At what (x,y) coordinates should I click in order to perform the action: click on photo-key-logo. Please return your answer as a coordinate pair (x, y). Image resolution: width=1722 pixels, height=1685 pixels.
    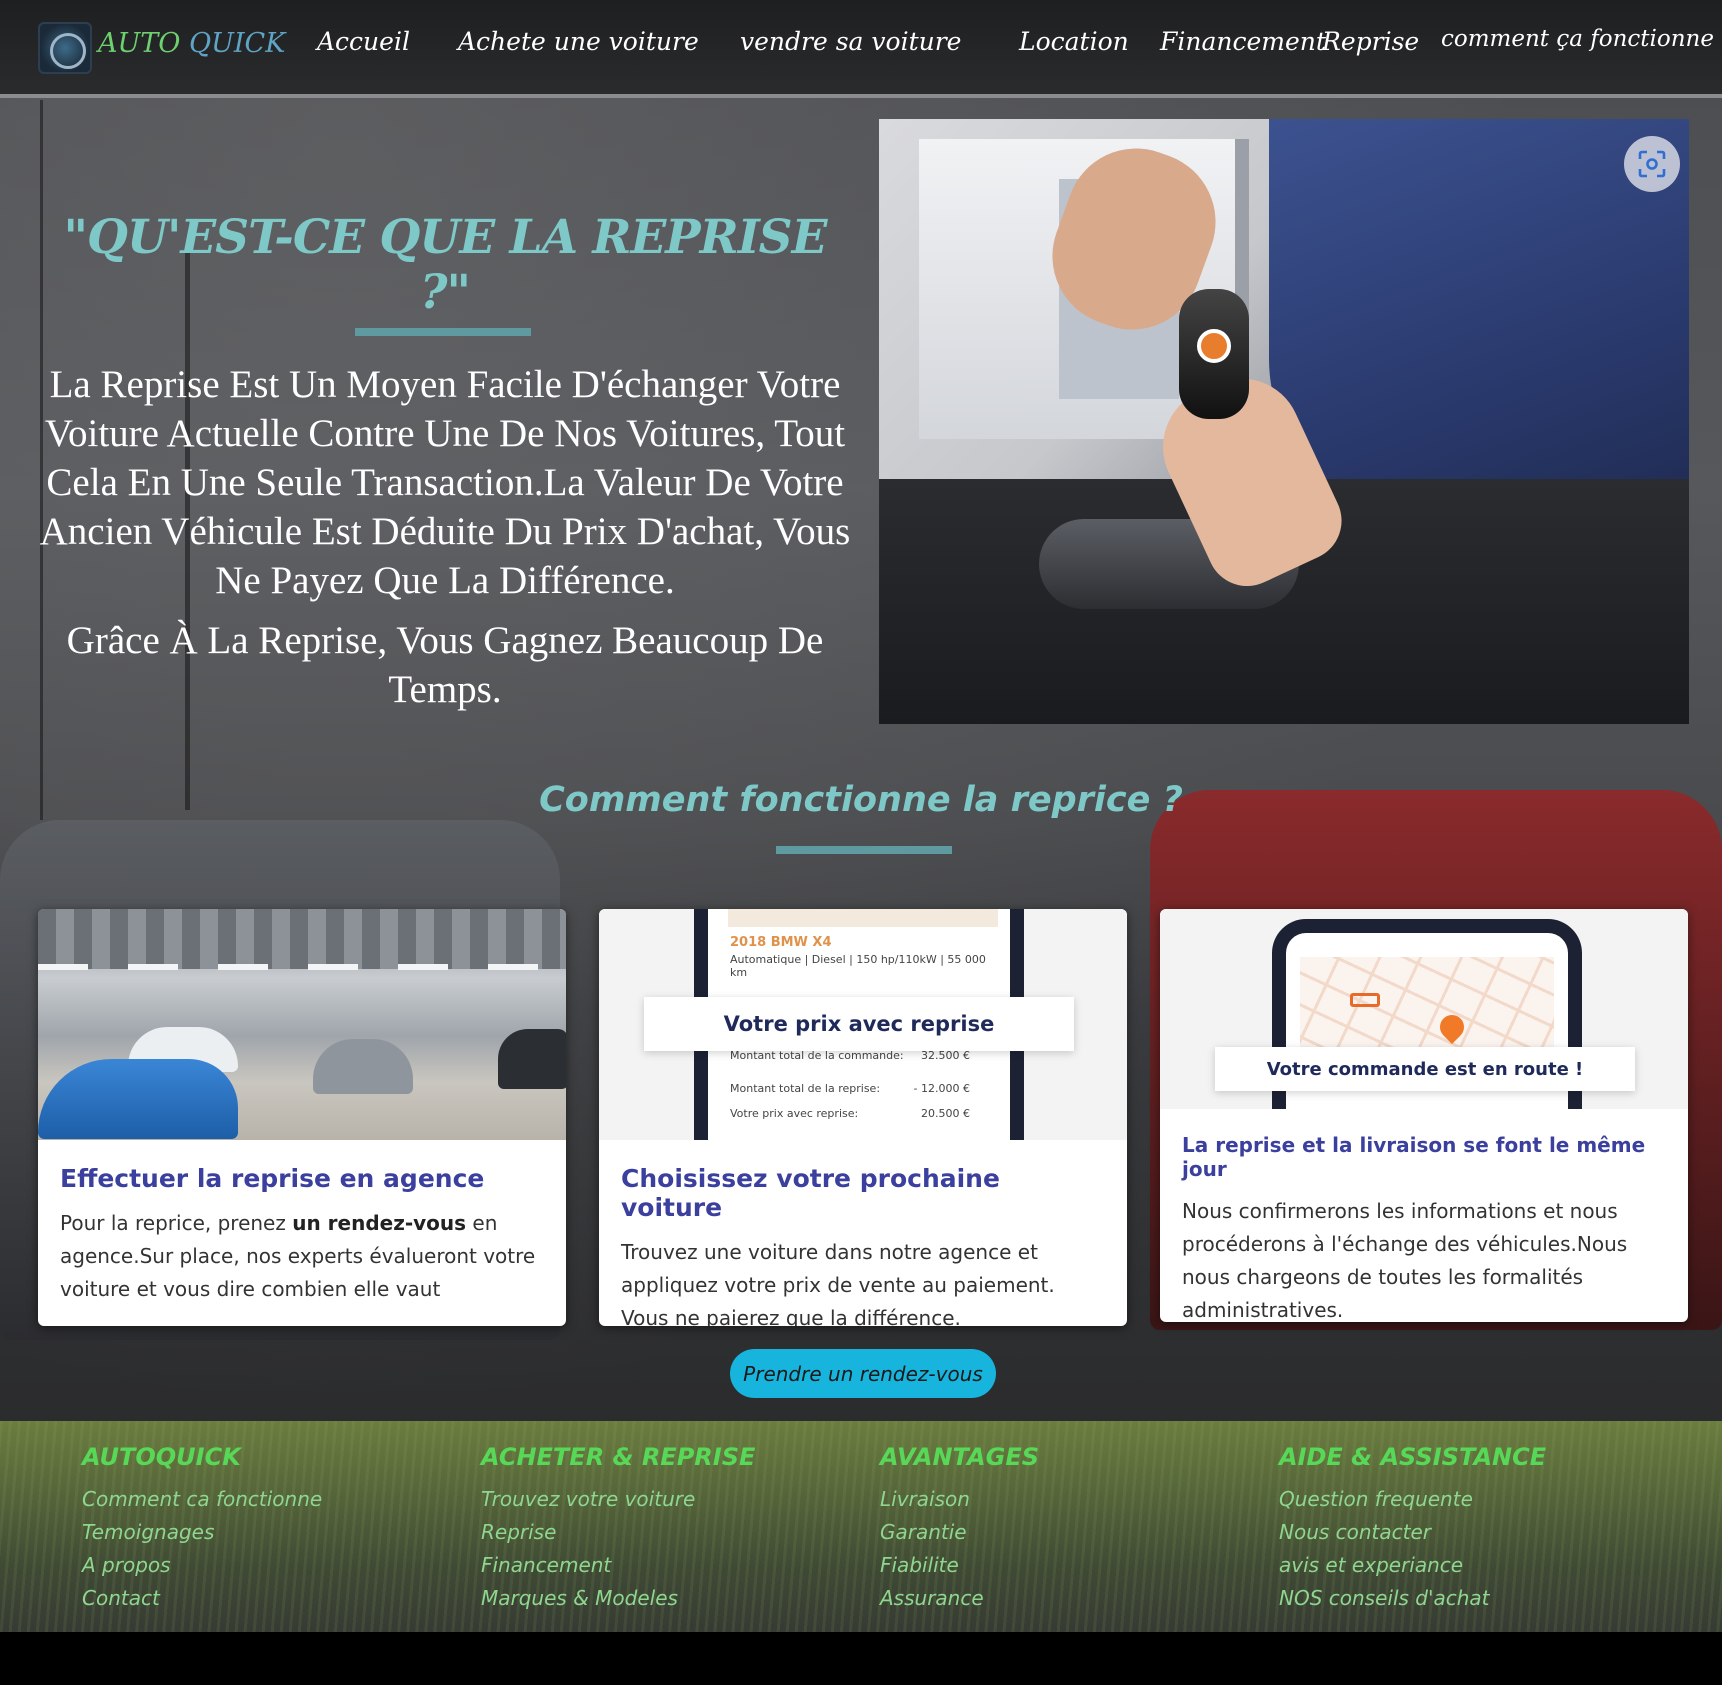
    Looking at the image, I should click on (1214, 346).